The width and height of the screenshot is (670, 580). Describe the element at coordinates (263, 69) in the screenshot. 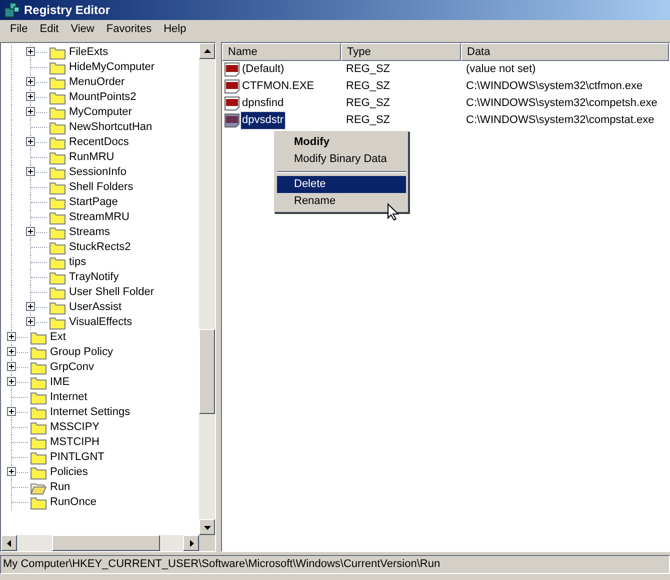

I see `value-name: (Default)` at that location.